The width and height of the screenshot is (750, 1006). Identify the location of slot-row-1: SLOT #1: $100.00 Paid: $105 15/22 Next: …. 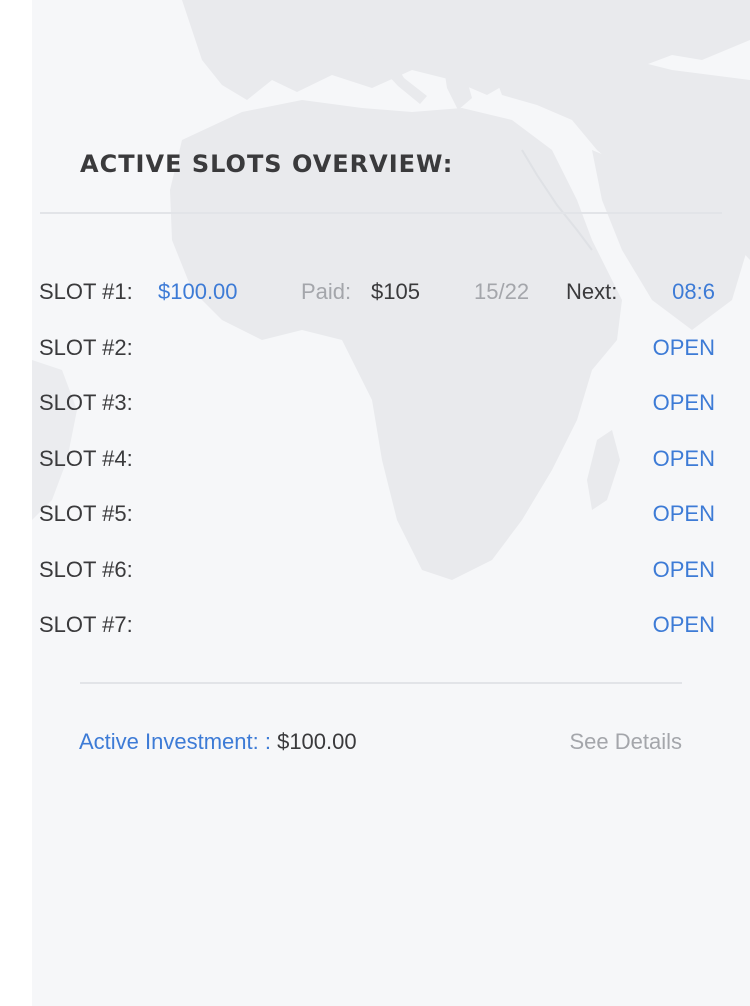
(377, 292).